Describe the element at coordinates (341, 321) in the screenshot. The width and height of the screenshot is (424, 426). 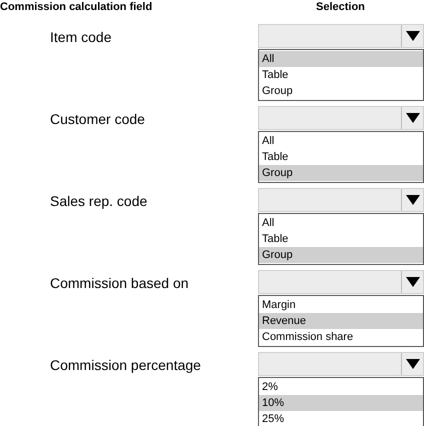
I see `option: Revenue` at that location.